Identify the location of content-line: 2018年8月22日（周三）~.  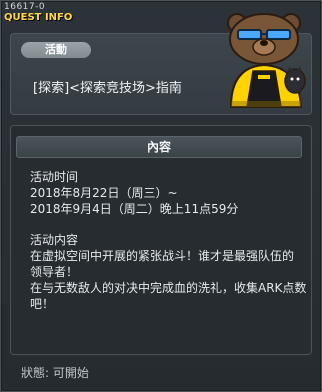
(104, 193).